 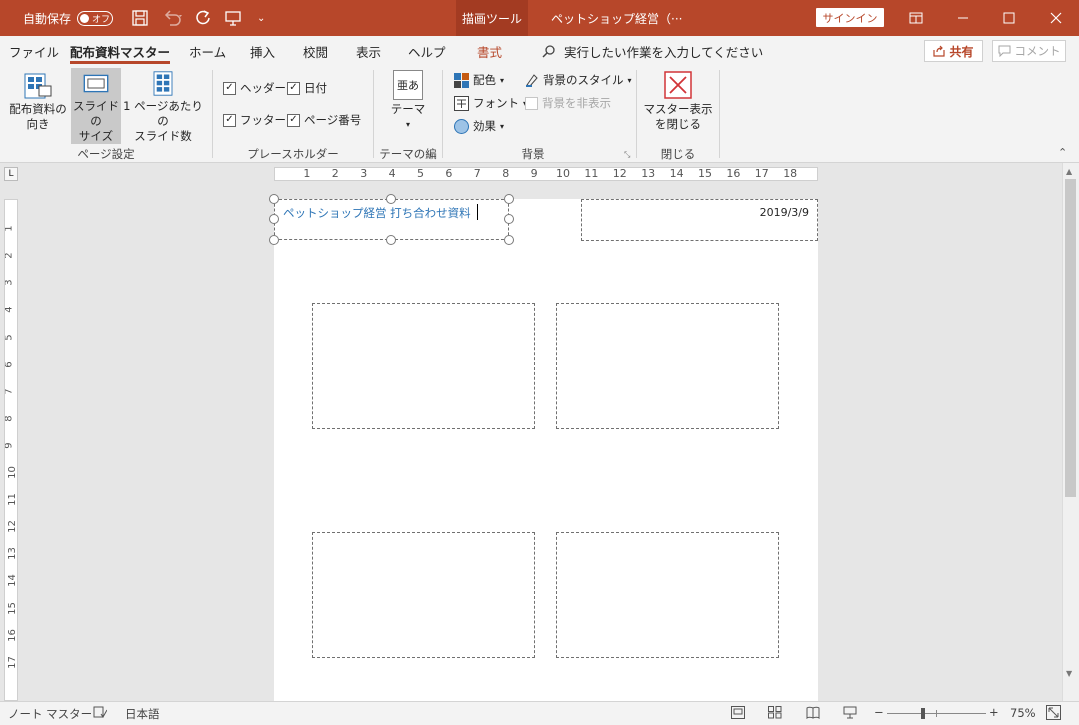 What do you see at coordinates (1062, 152) in the screenshot?
I see `collapse-ribbon-icon: ⌃` at bounding box center [1062, 152].